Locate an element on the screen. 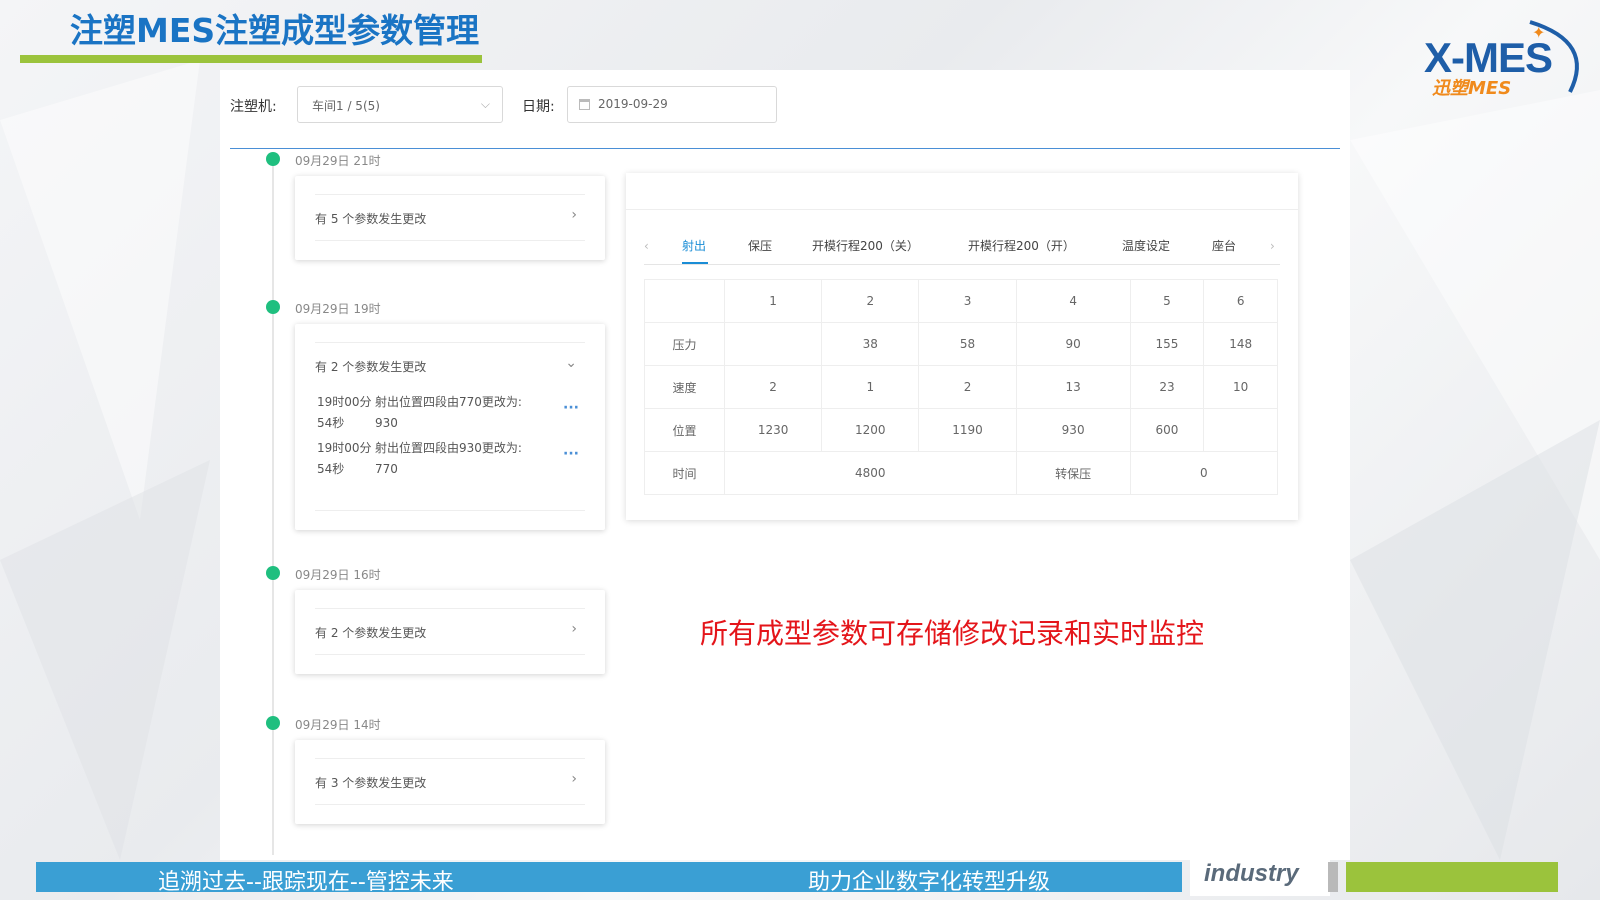  timeline-time: 09月29日 14时 is located at coordinates (338, 725).